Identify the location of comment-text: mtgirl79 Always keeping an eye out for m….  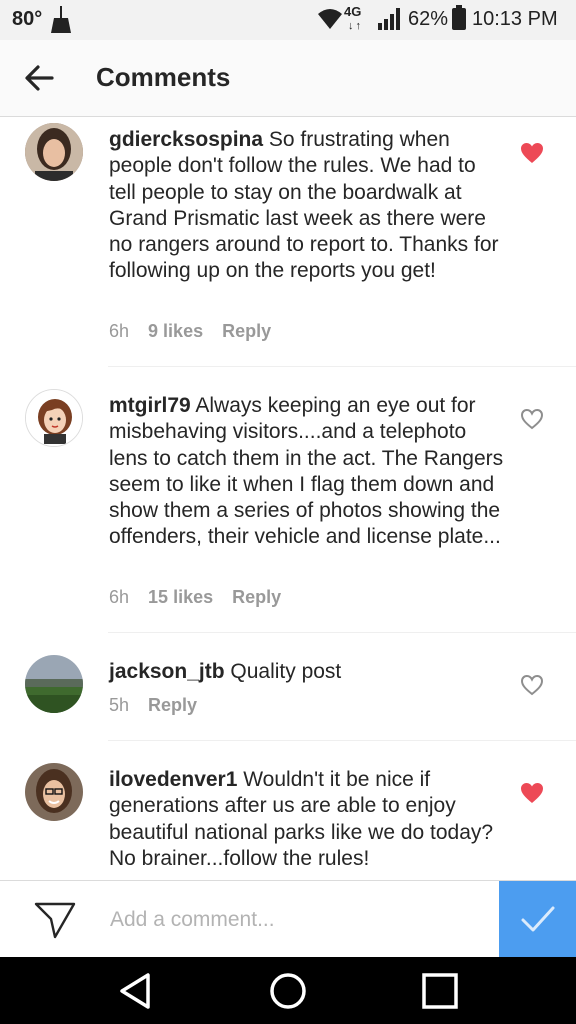
(306, 472).